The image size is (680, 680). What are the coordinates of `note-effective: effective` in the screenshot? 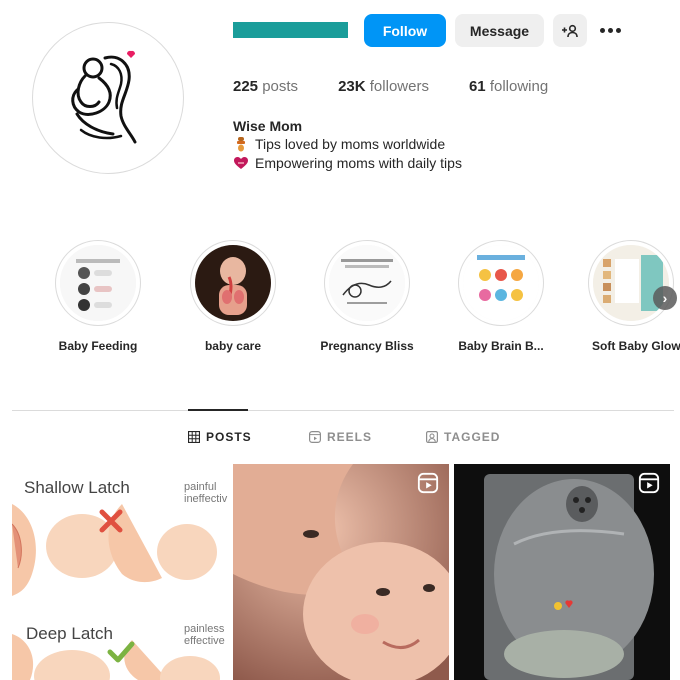 It's located at (204, 641).